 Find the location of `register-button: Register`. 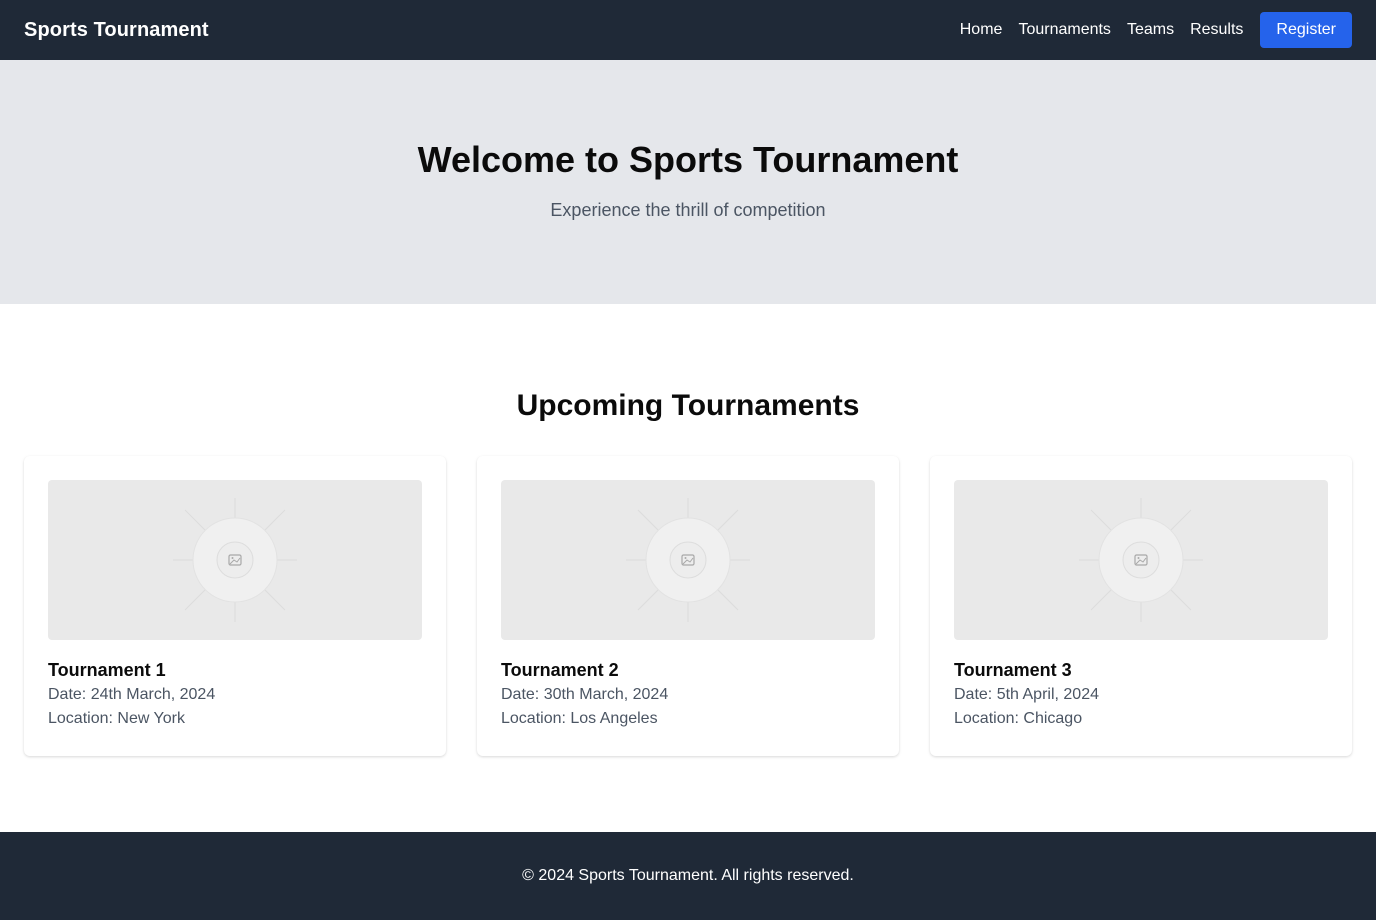

register-button: Register is located at coordinates (1306, 30).